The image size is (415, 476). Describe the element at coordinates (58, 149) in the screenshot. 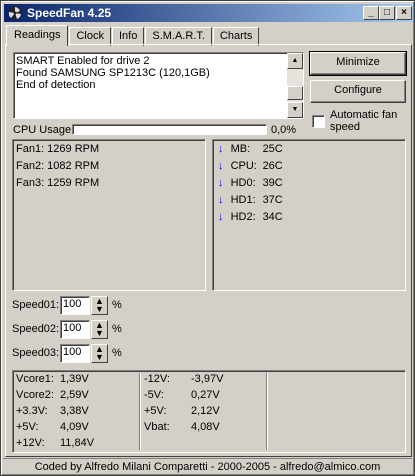

I see `fan-reading: Fan1: 1269 RPM` at that location.